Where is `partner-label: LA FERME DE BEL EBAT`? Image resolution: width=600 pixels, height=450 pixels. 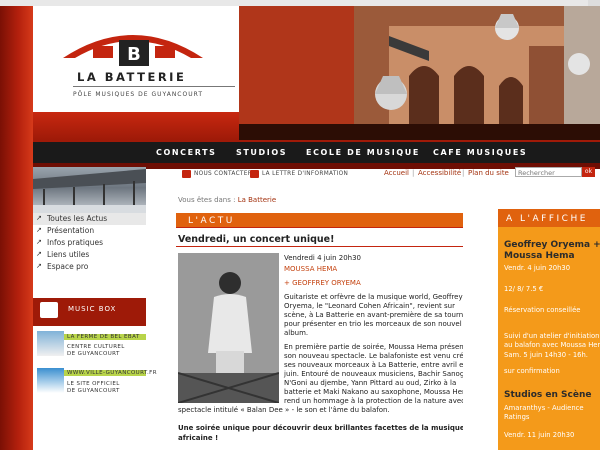 partner-label: LA FERME DE BEL EBAT is located at coordinates (103, 337).